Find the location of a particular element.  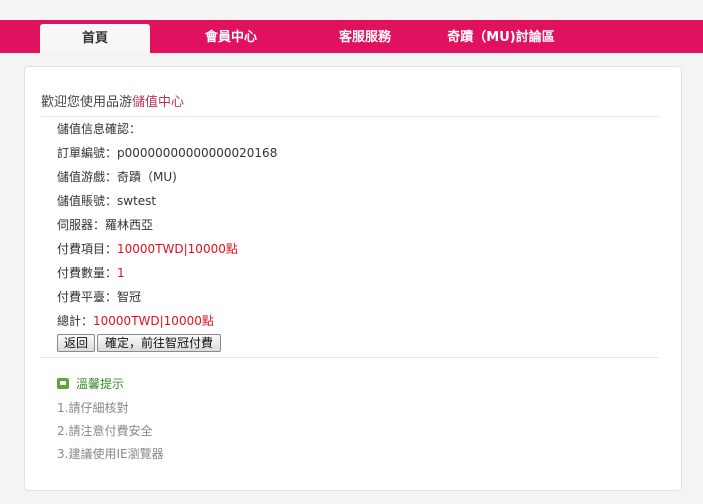

main-nav: 首頁 會員中心 客服服務 奇蹟（MU)討論區 is located at coordinates (351, 36).